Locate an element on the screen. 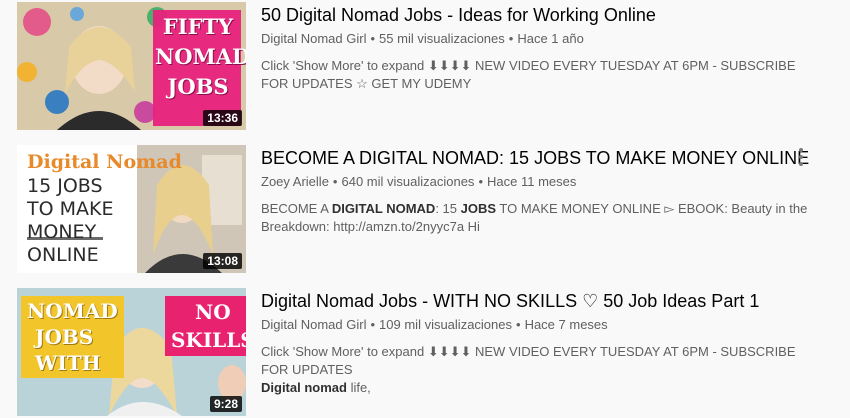  desc-highlight: Digital nomad is located at coordinates (304, 387).